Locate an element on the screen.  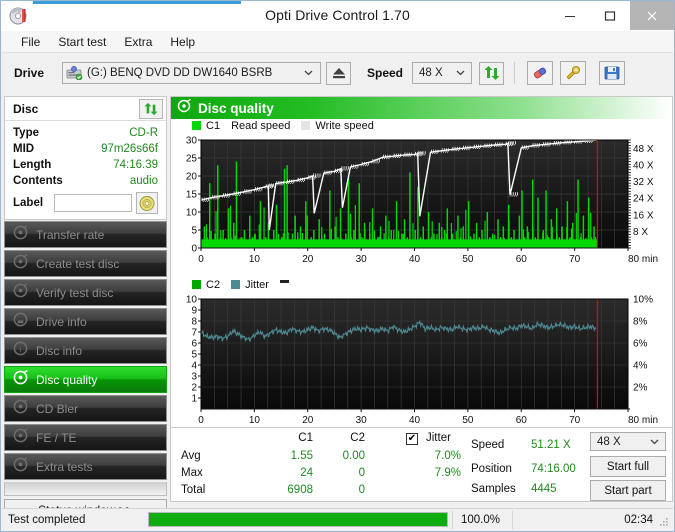
speed-result-label: Speed is located at coordinates (488, 445).